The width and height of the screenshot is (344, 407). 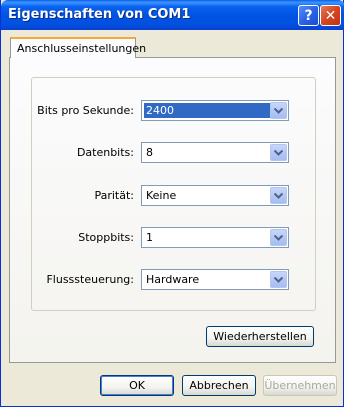 I want to click on flow-control-value: Hardware, so click(x=173, y=279).